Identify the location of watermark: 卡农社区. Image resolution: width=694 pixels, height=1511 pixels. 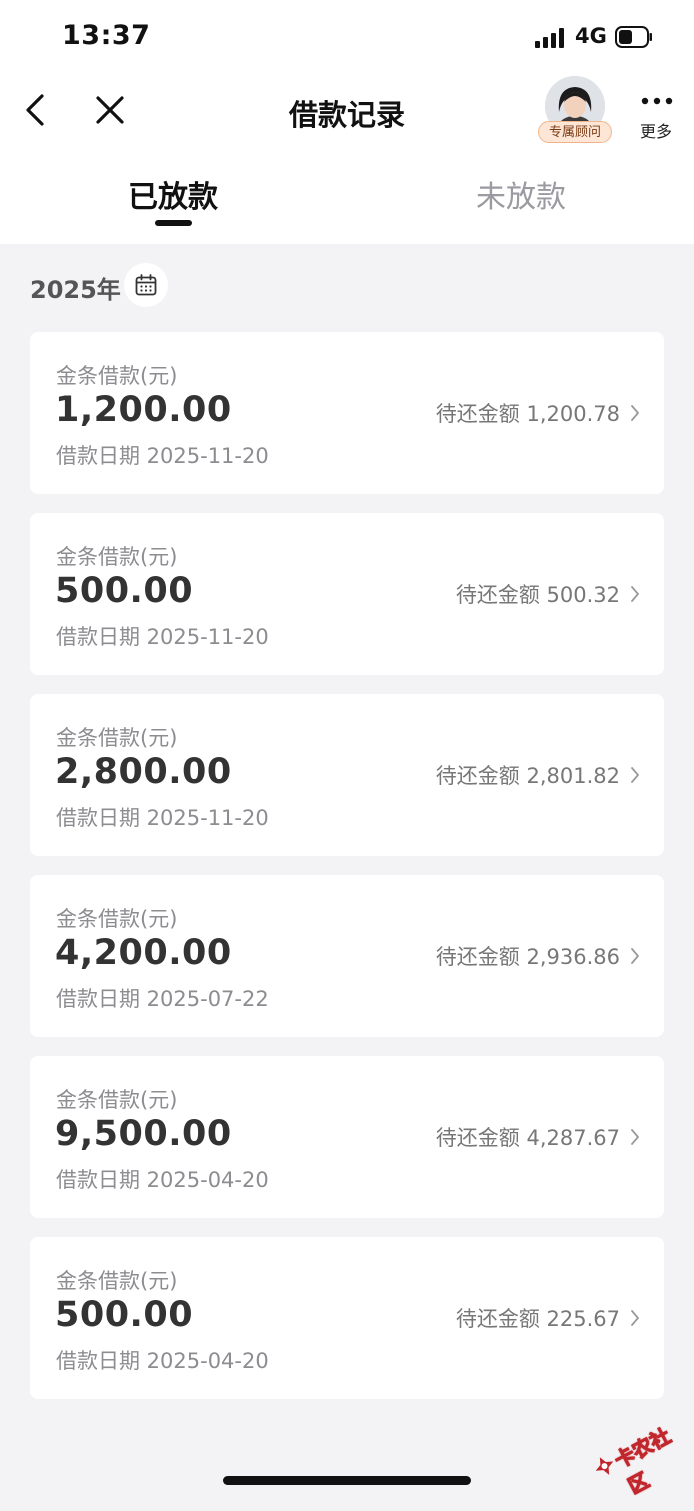
(637, 1450).